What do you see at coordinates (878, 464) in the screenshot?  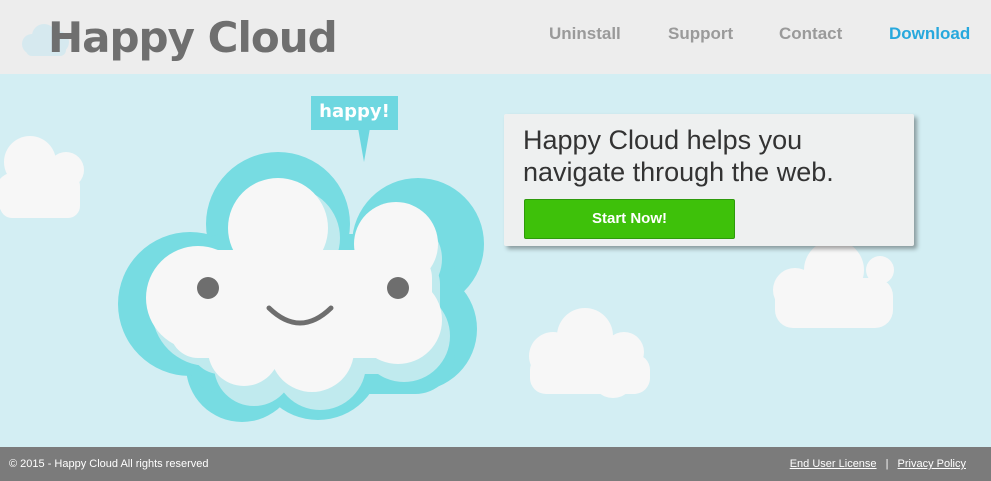 I see `footer-links: End User License | Privacy Policy` at bounding box center [878, 464].